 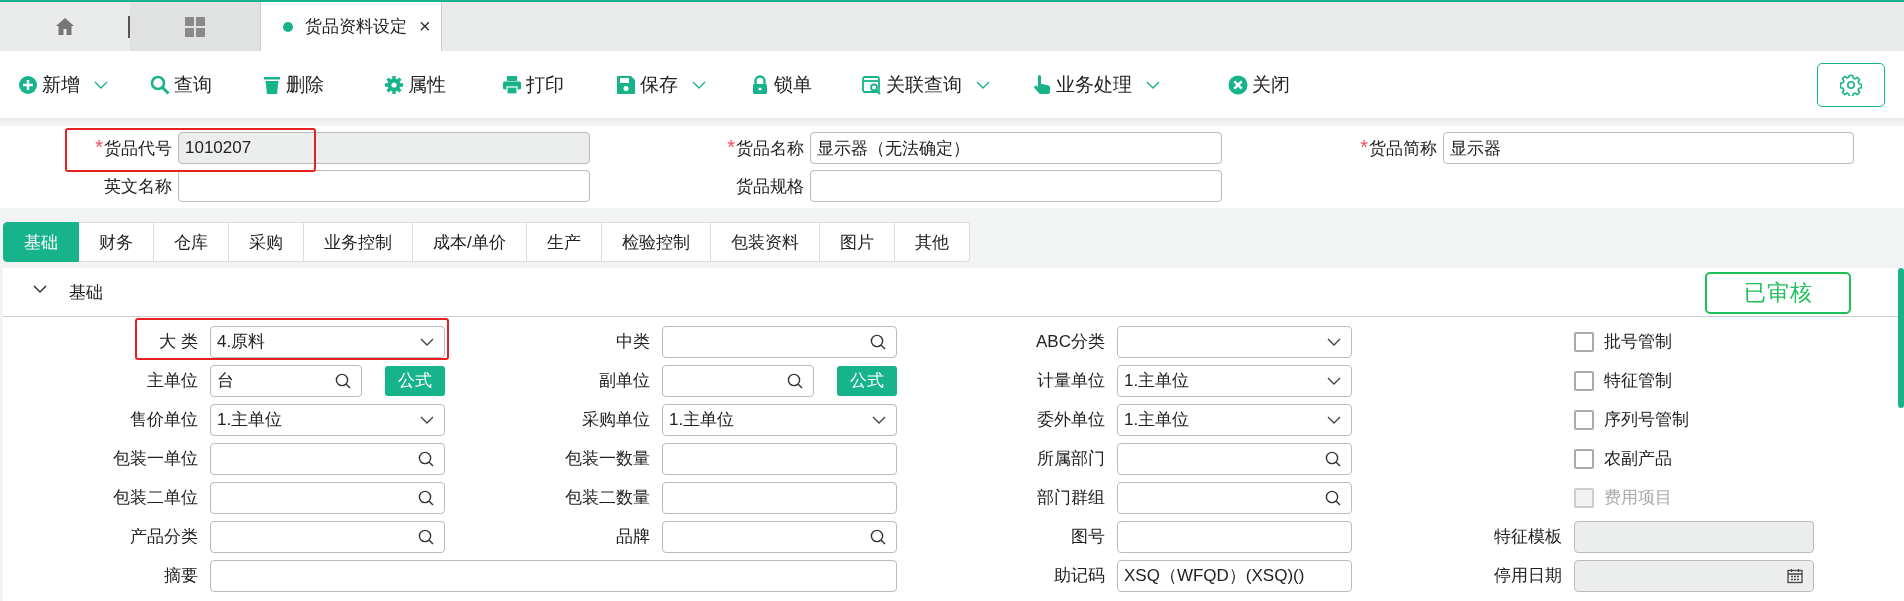 What do you see at coordinates (1259, 84) in the screenshot?
I see `toolbar-button: 关闭` at bounding box center [1259, 84].